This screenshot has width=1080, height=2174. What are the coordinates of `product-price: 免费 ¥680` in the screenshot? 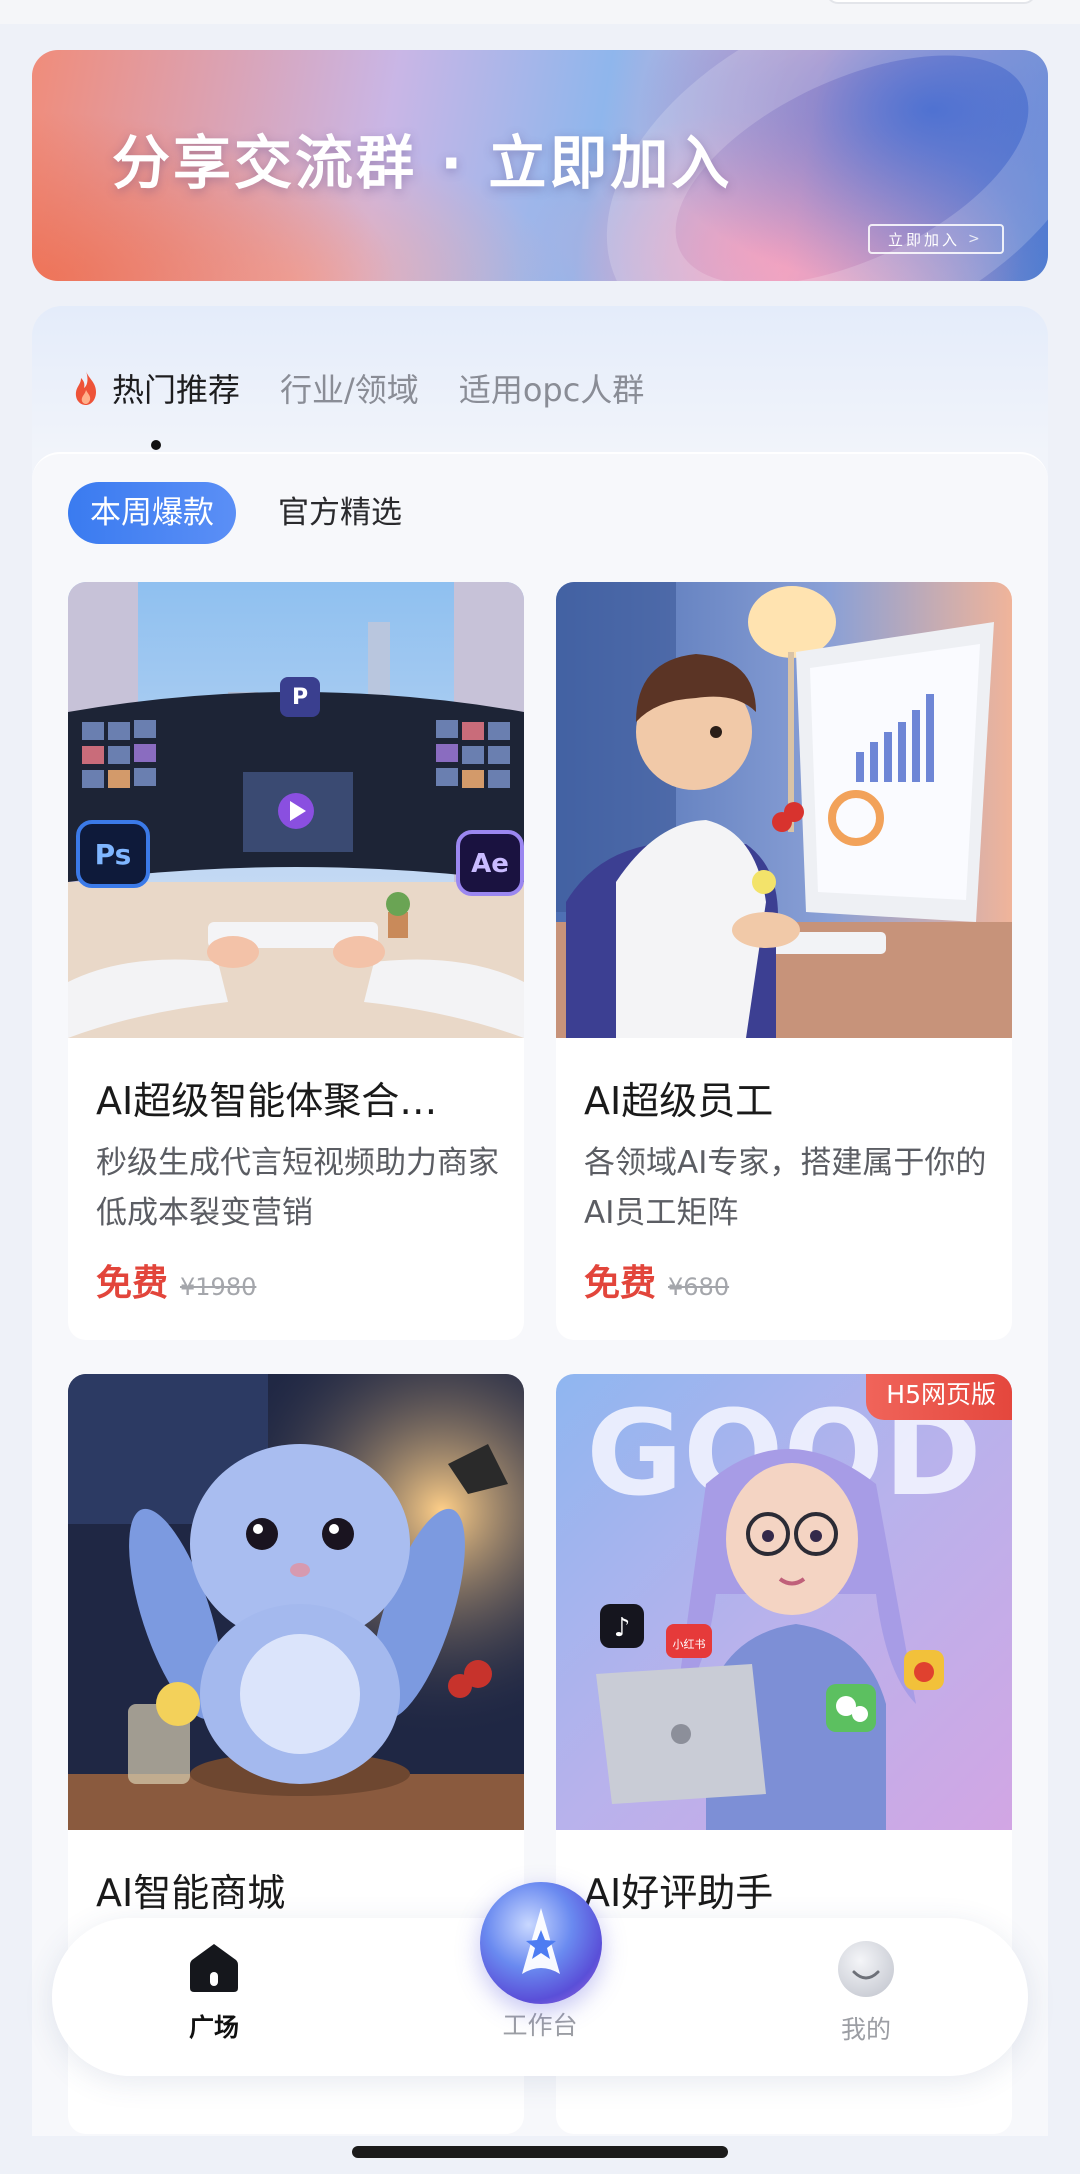 It's located at (656, 1280).